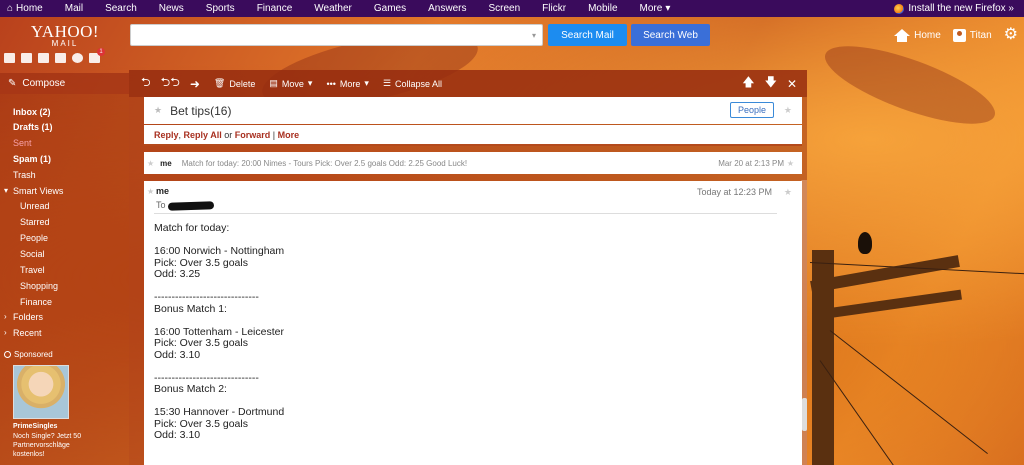 The image size is (1024, 465). What do you see at coordinates (32, 270) in the screenshot?
I see `sidebar-item-travel: Travel` at bounding box center [32, 270].